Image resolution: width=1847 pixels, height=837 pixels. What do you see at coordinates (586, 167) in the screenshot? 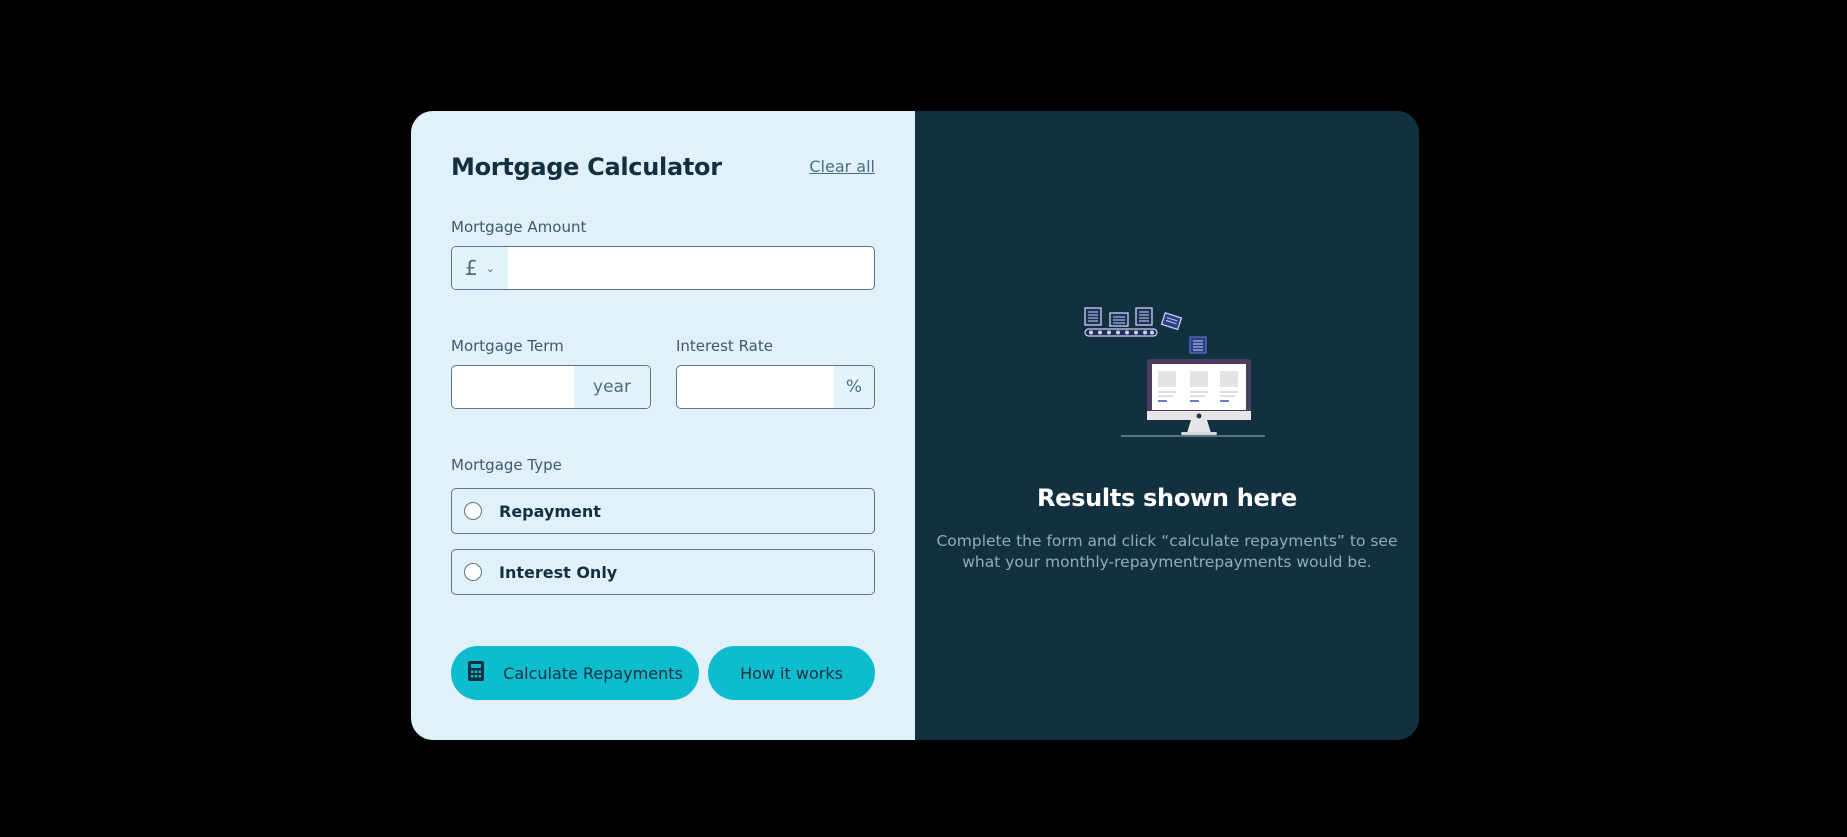
I see `page-title: Mortgage Calculator` at bounding box center [586, 167].